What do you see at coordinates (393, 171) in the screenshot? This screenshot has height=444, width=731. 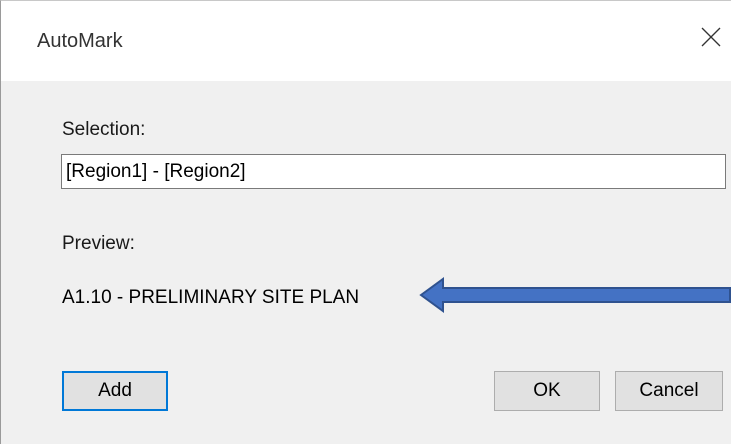 I see `selection-input` at bounding box center [393, 171].